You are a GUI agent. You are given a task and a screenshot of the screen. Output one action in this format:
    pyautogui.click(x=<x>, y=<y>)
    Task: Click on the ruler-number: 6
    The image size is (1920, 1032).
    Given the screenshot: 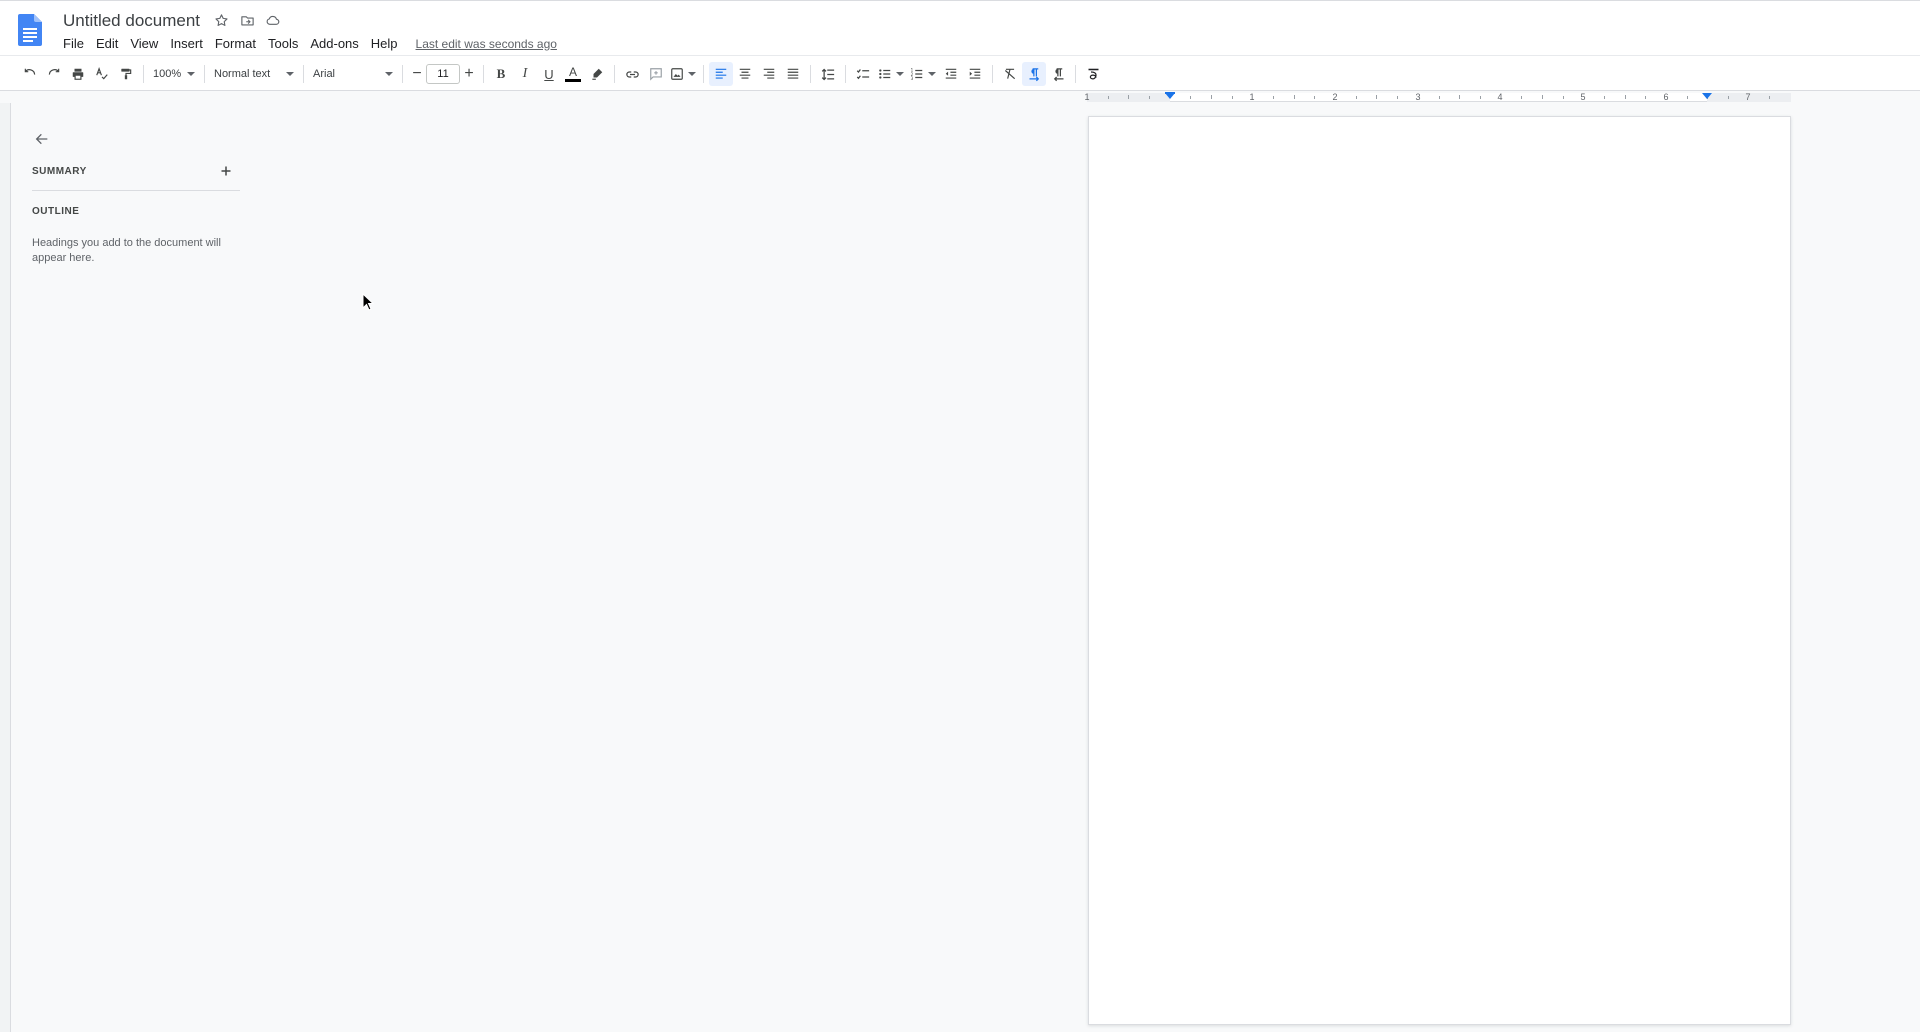 What is the action you would take?
    pyautogui.click(x=1666, y=97)
    